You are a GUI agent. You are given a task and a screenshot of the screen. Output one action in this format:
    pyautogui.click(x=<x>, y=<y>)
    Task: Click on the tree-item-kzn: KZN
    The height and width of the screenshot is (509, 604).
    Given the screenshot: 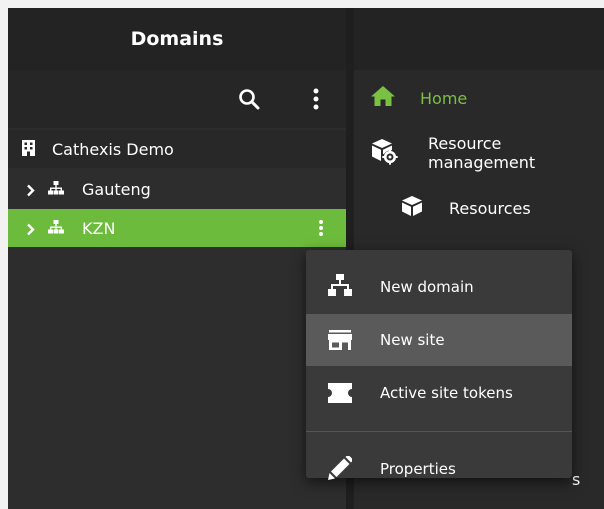 What is the action you would take?
    pyautogui.click(x=177, y=228)
    